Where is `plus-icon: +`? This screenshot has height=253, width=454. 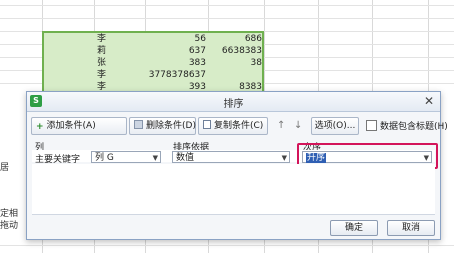
plus-icon: + is located at coordinates (40, 127).